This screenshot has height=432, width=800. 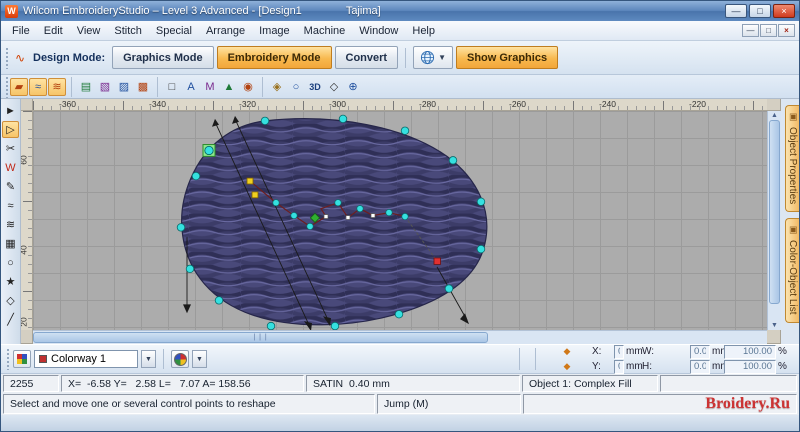 What do you see at coordinates (261, 337) in the screenshot?
I see `horizontal-scroll-thumb: | | |` at bounding box center [261, 337].